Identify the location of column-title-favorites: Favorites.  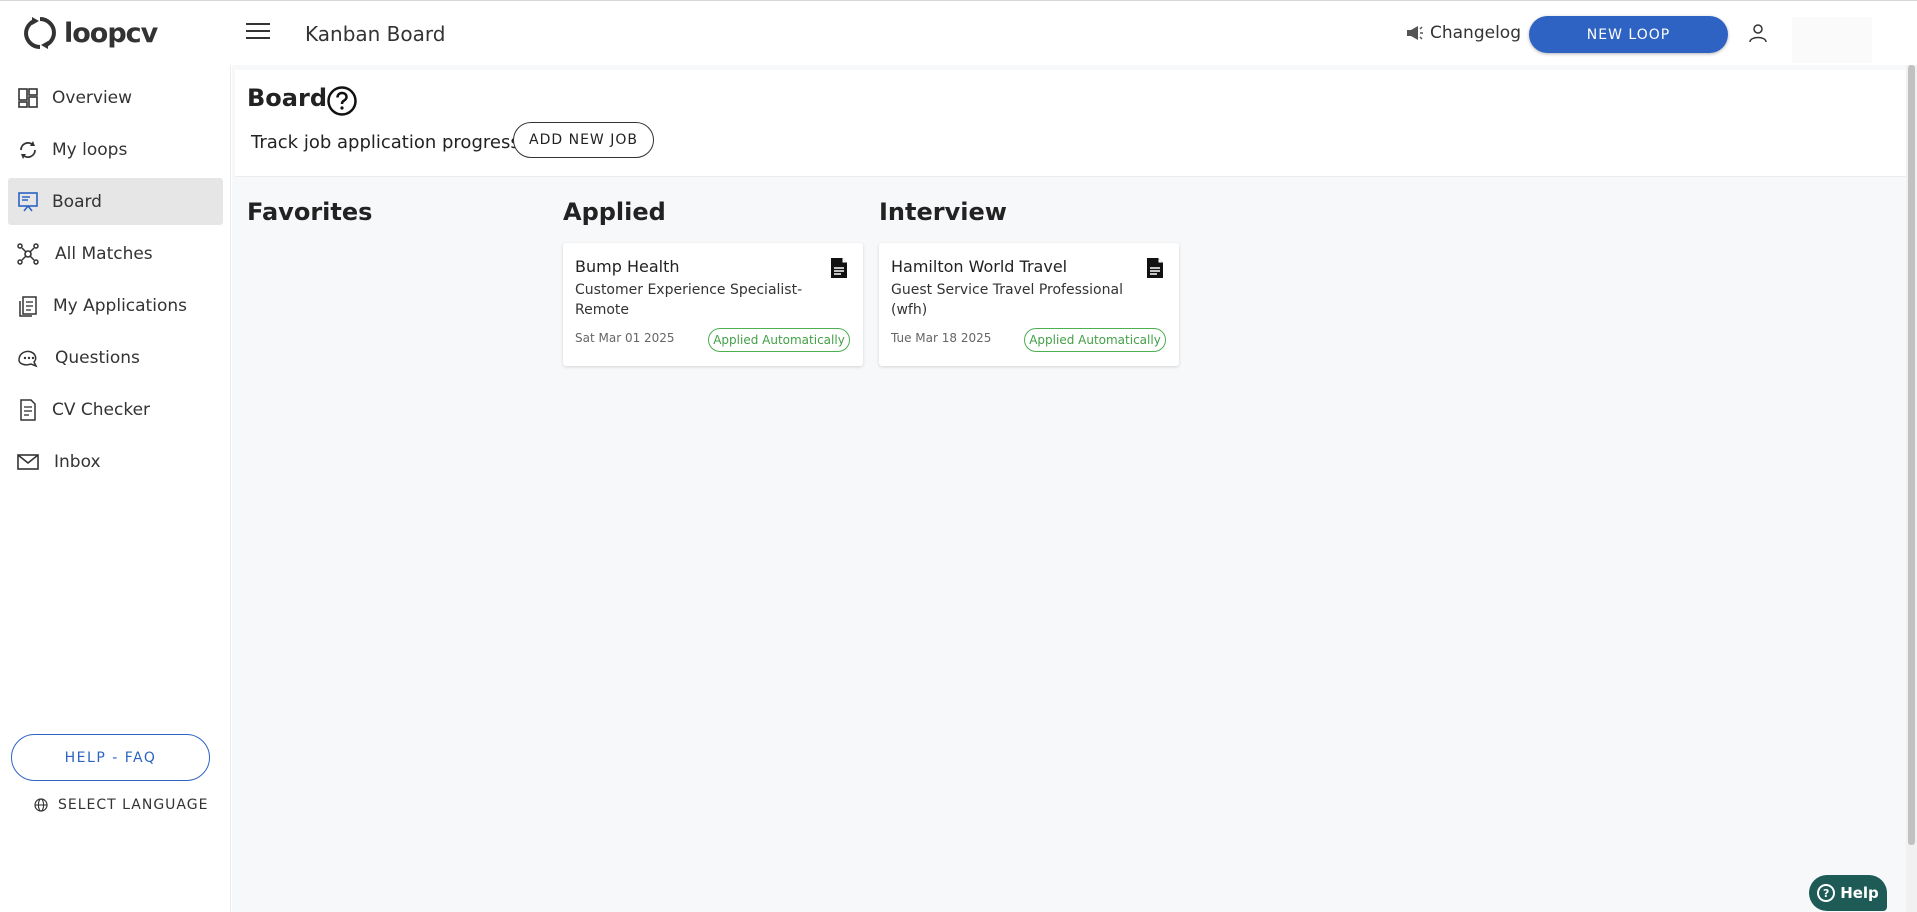
(310, 212).